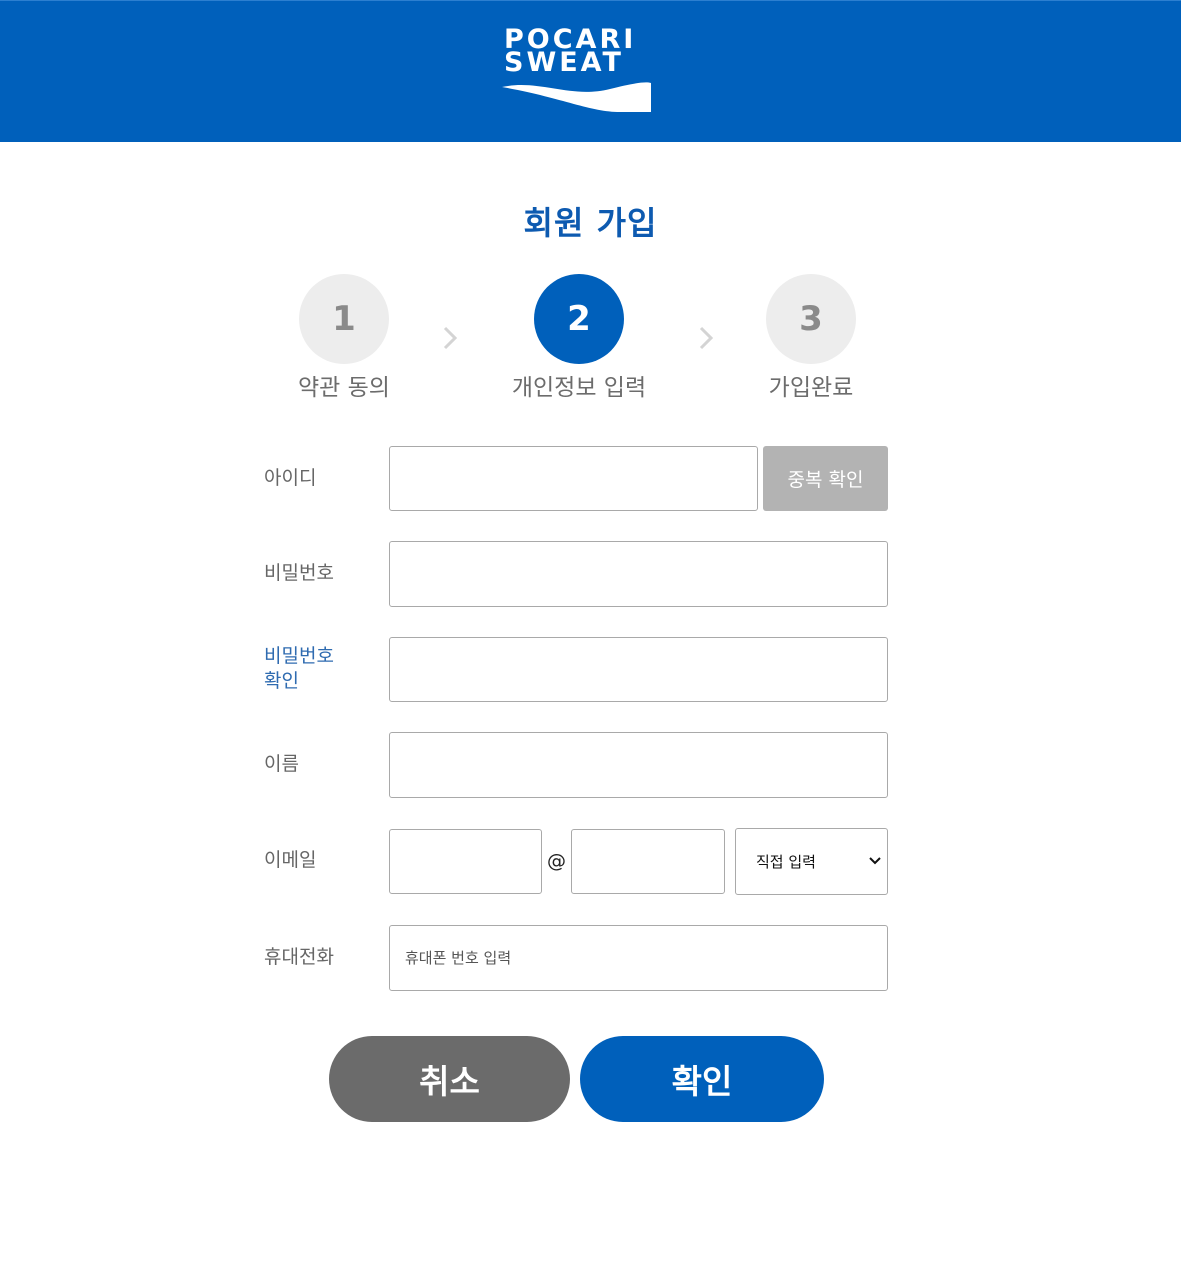  What do you see at coordinates (579, 388) in the screenshot?
I see `step-2-label: 개인정보 입력` at bounding box center [579, 388].